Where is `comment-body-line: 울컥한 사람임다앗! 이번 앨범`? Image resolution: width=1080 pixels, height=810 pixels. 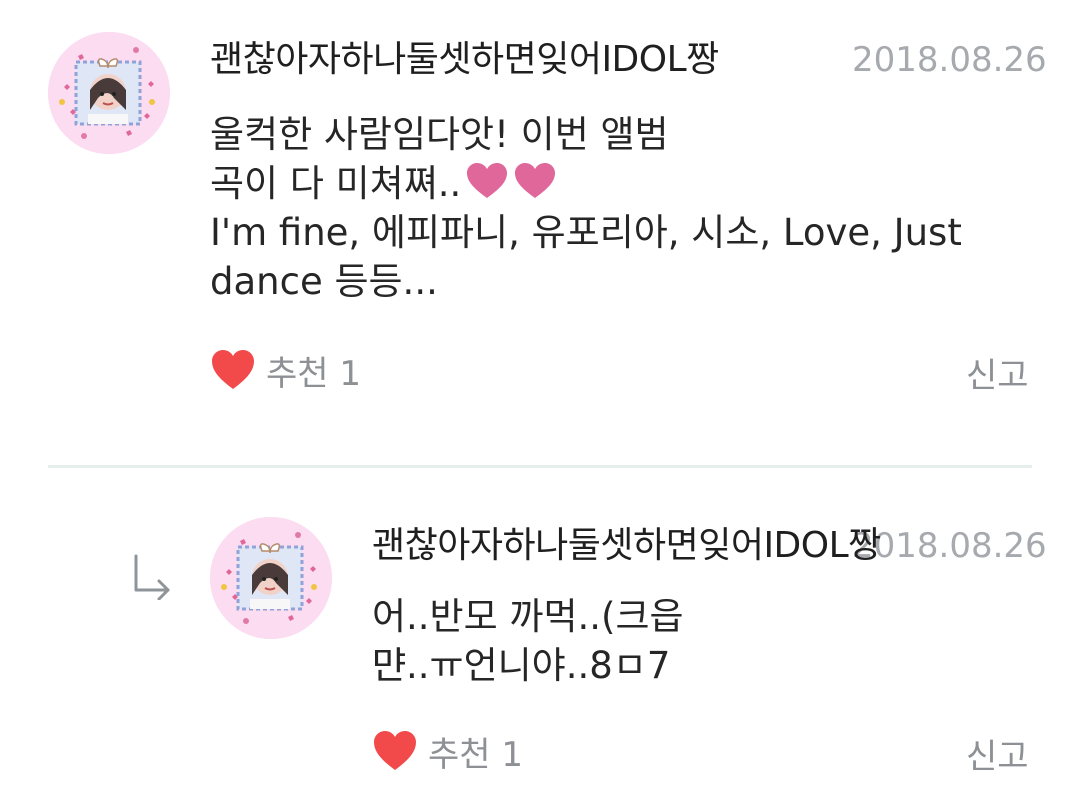 comment-body-line: 울컥한 사람임다앗! 이번 앨범 is located at coordinates (439, 134).